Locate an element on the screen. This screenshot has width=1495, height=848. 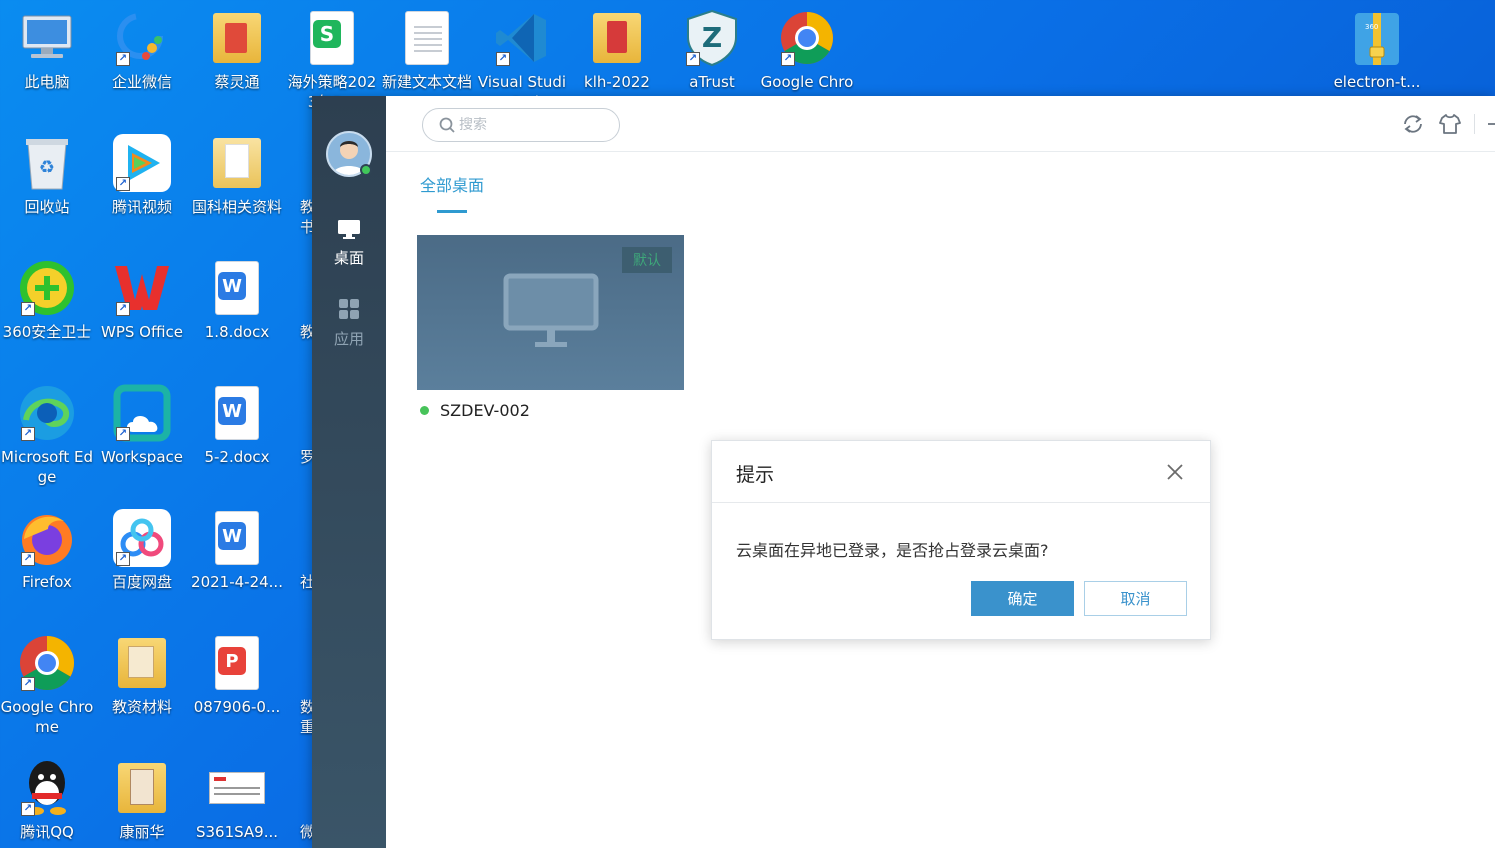
desktop-icon-edge: ↗ Microsoft Edge is located at coordinates (47, 435).